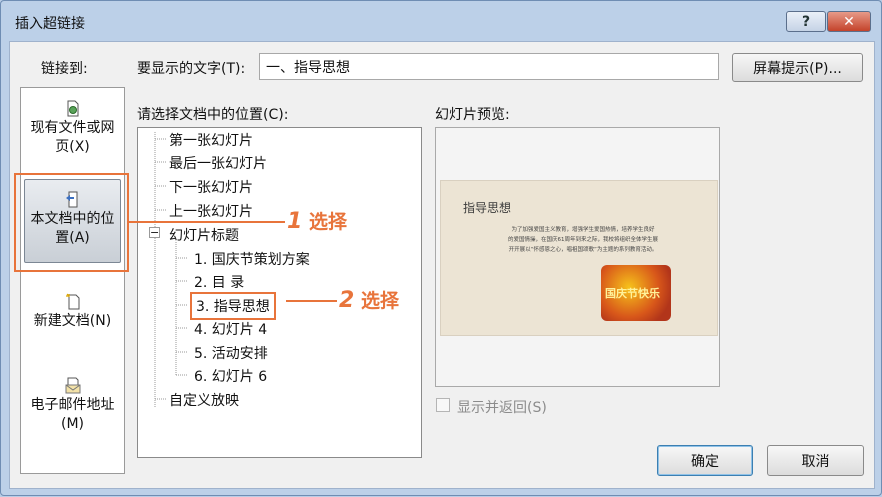  What do you see at coordinates (233, 261) in the screenshot?
I see `annotation-lines` at bounding box center [233, 261].